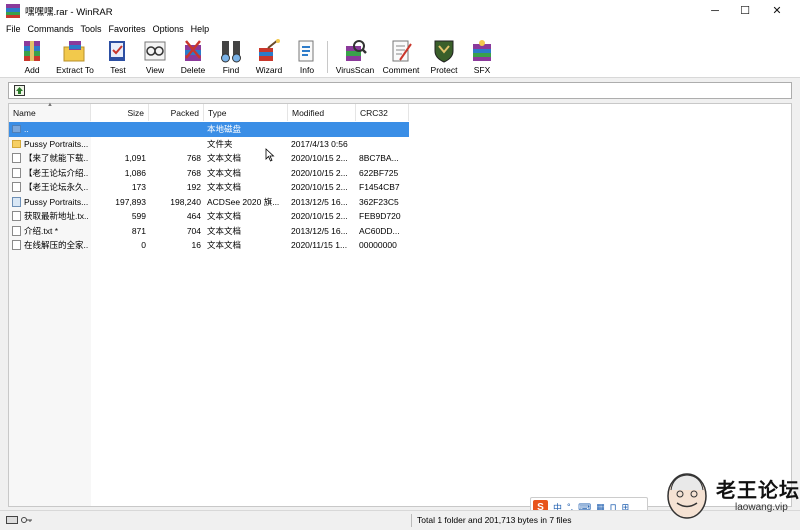  Describe the element at coordinates (745, 10) in the screenshot. I see `maximize-button: ☐` at that location.